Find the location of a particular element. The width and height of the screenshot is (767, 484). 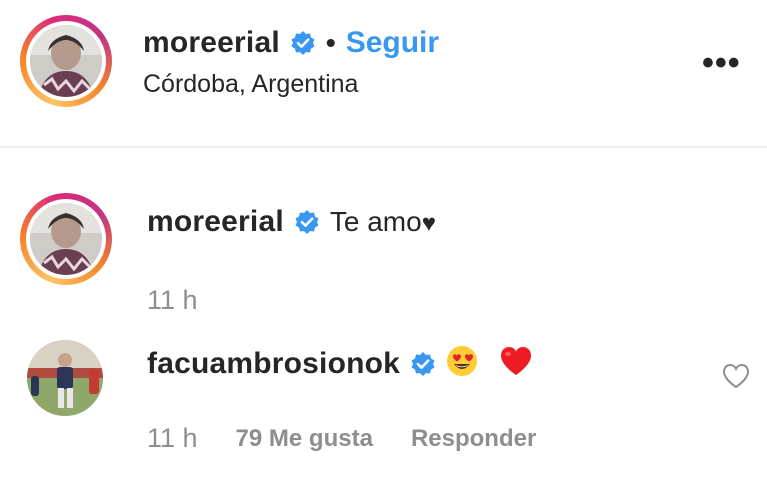

more-options-icon: ••• is located at coordinates (721, 63).